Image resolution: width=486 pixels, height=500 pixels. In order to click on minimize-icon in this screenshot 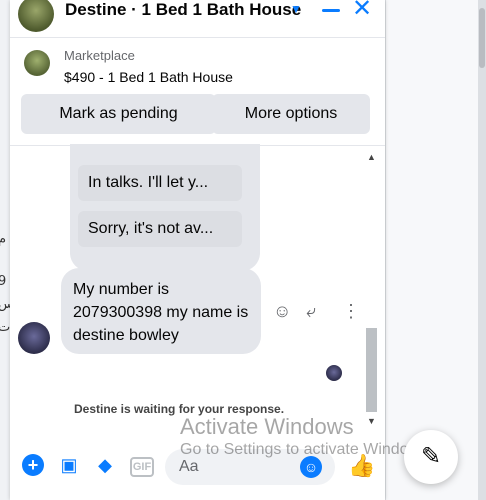, I will do `click(331, 10)`.